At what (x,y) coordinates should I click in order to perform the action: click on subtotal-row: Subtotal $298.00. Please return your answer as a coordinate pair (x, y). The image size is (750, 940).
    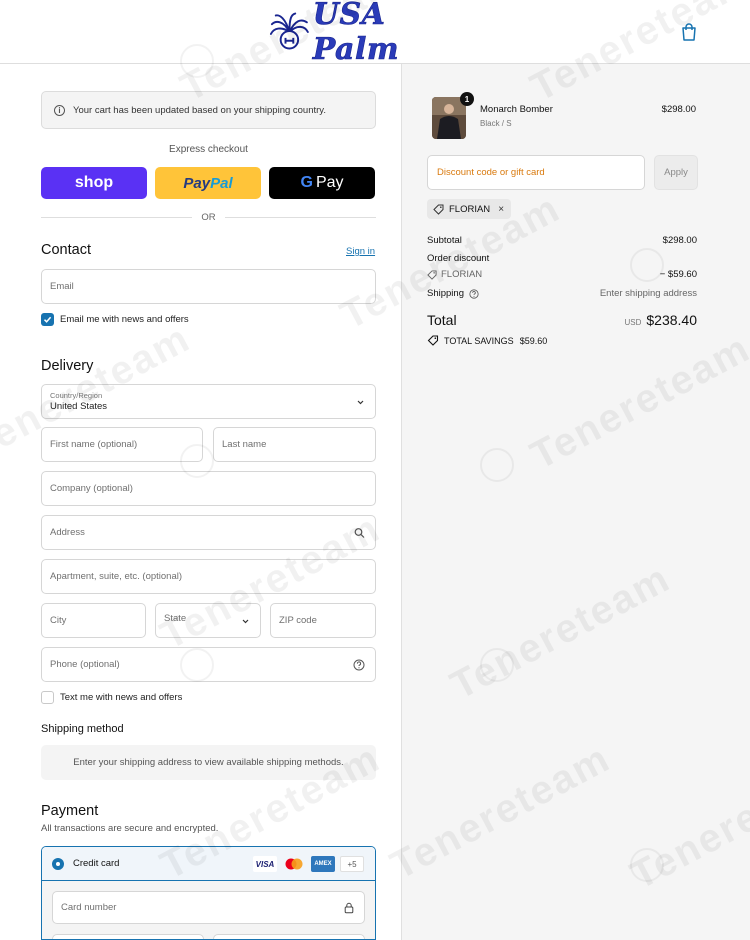
    Looking at the image, I should click on (562, 240).